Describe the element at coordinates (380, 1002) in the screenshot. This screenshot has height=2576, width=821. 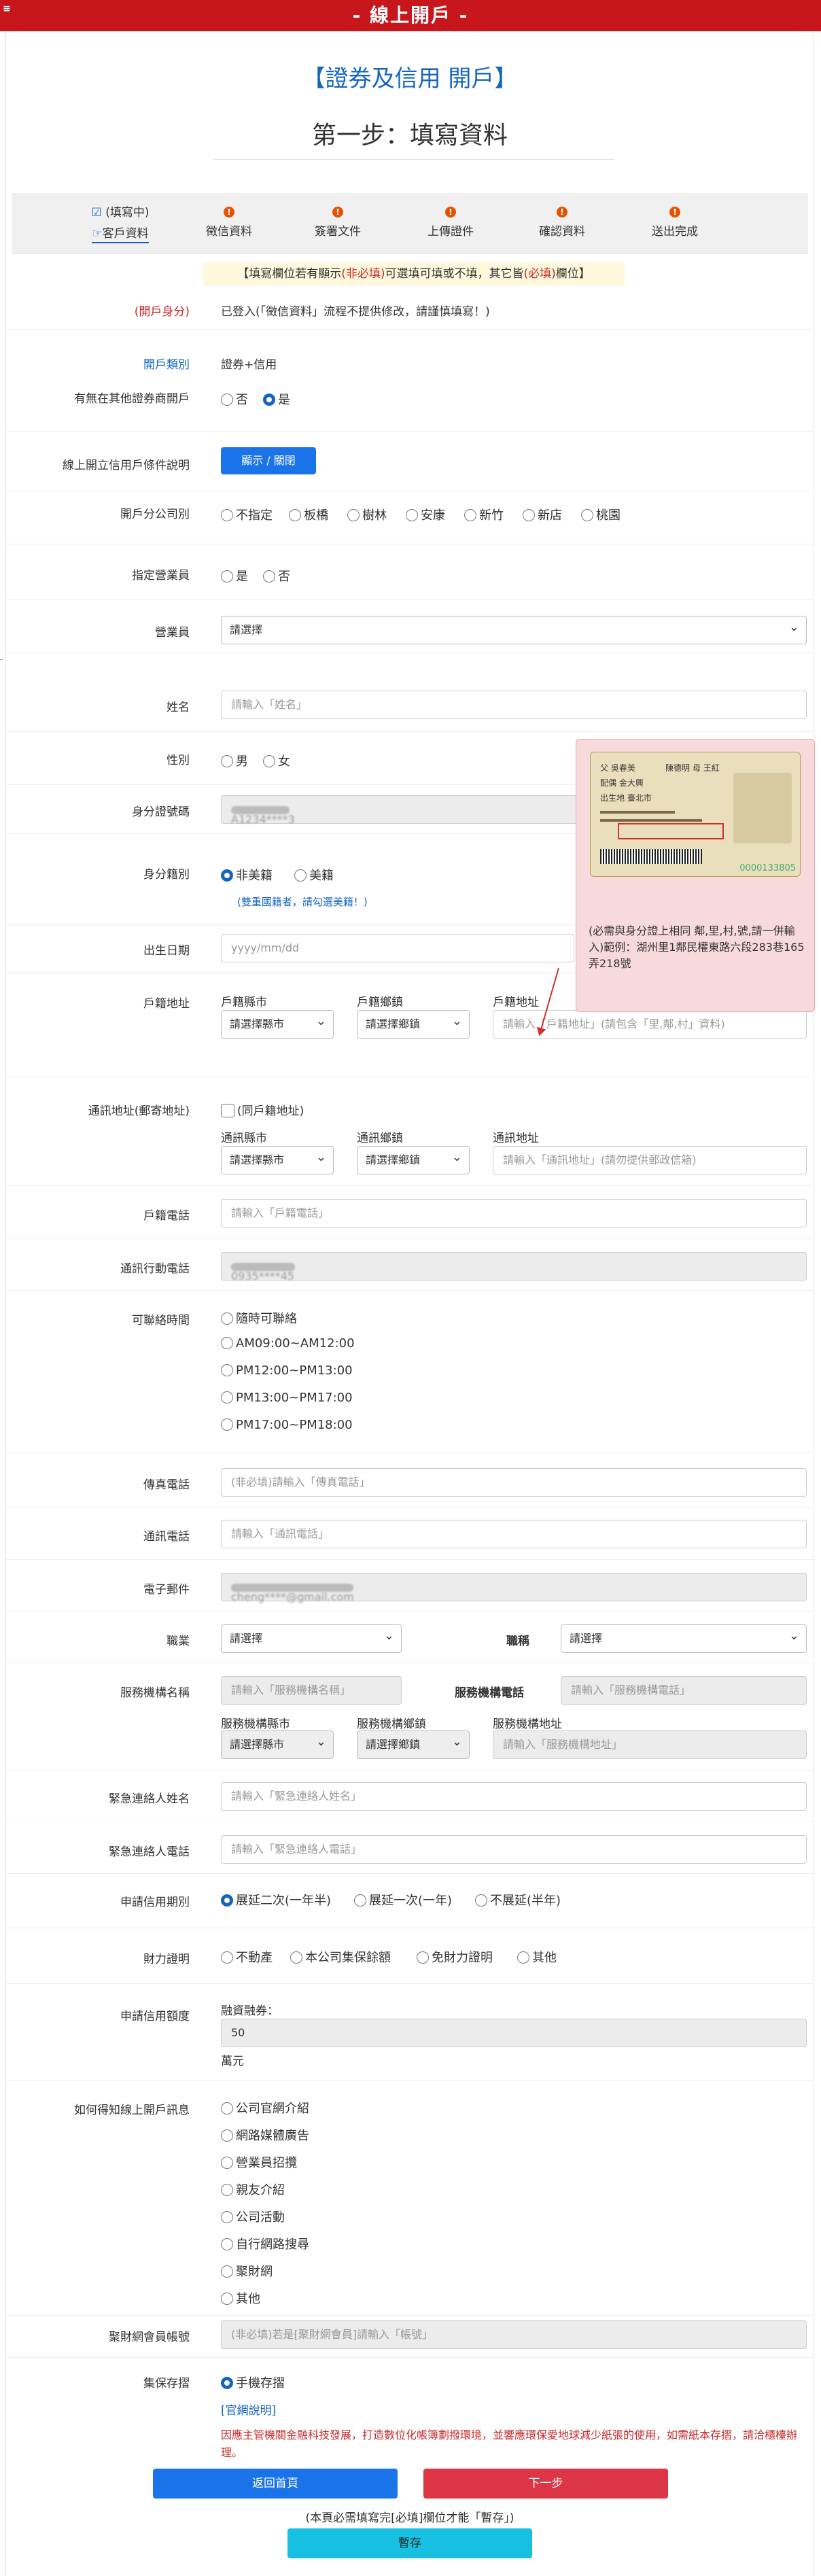
I see `household-town-label: 戶籍鄉鎮` at that location.